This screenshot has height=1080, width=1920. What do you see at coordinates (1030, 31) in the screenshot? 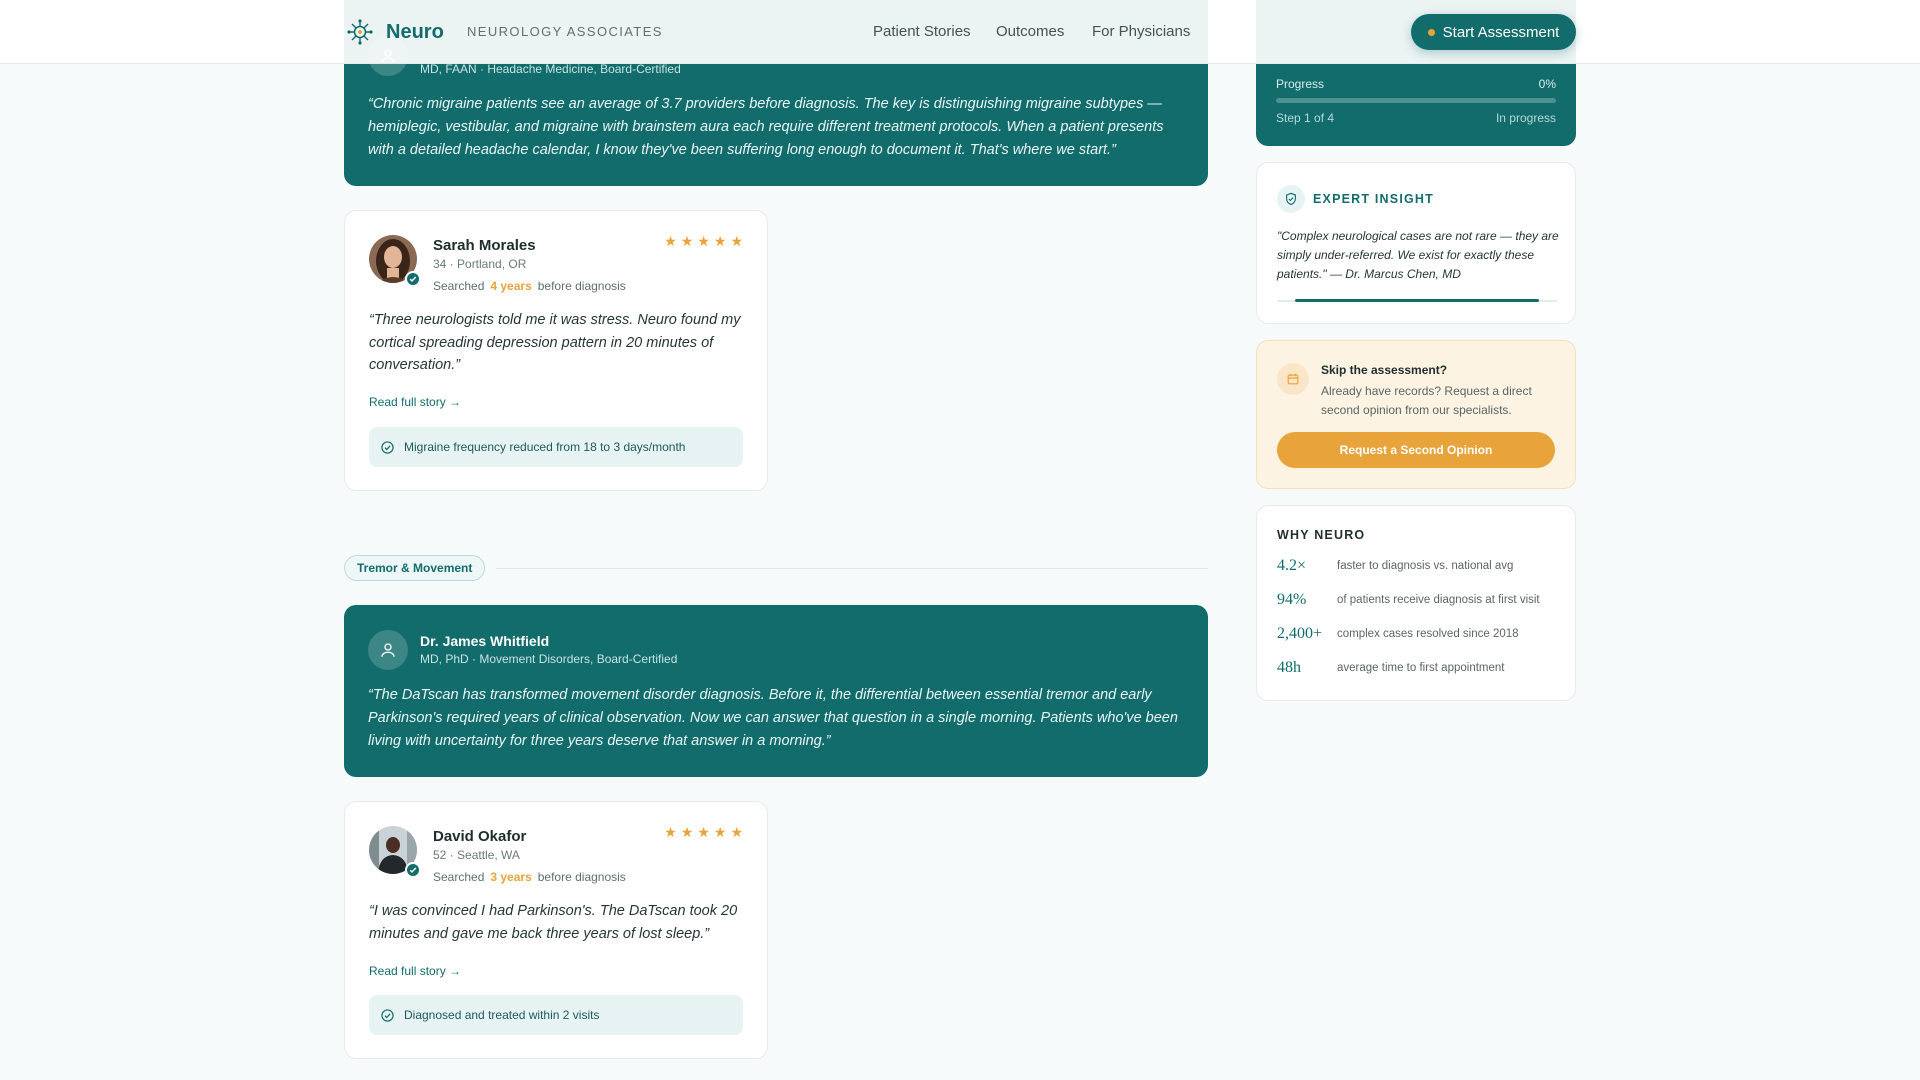
I see `nav-item-outcomes: Outcomes` at bounding box center [1030, 31].